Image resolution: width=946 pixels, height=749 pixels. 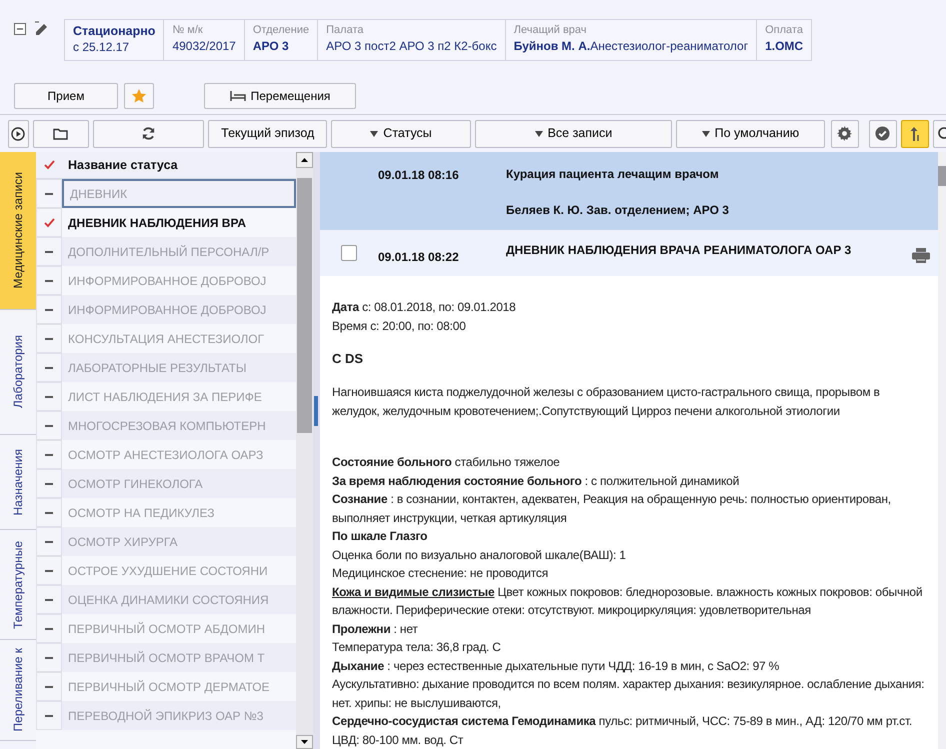 I want to click on record-author: Беляев К. Ю. Зав. отделением; АРО 3, so click(x=618, y=210).